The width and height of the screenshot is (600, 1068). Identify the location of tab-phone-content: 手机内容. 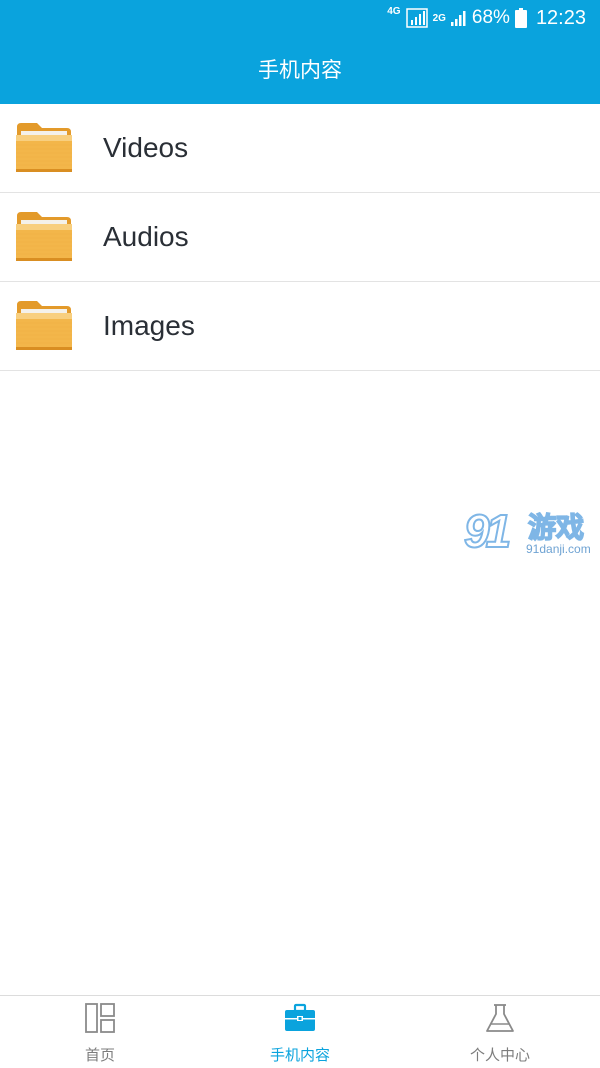
(300, 1032).